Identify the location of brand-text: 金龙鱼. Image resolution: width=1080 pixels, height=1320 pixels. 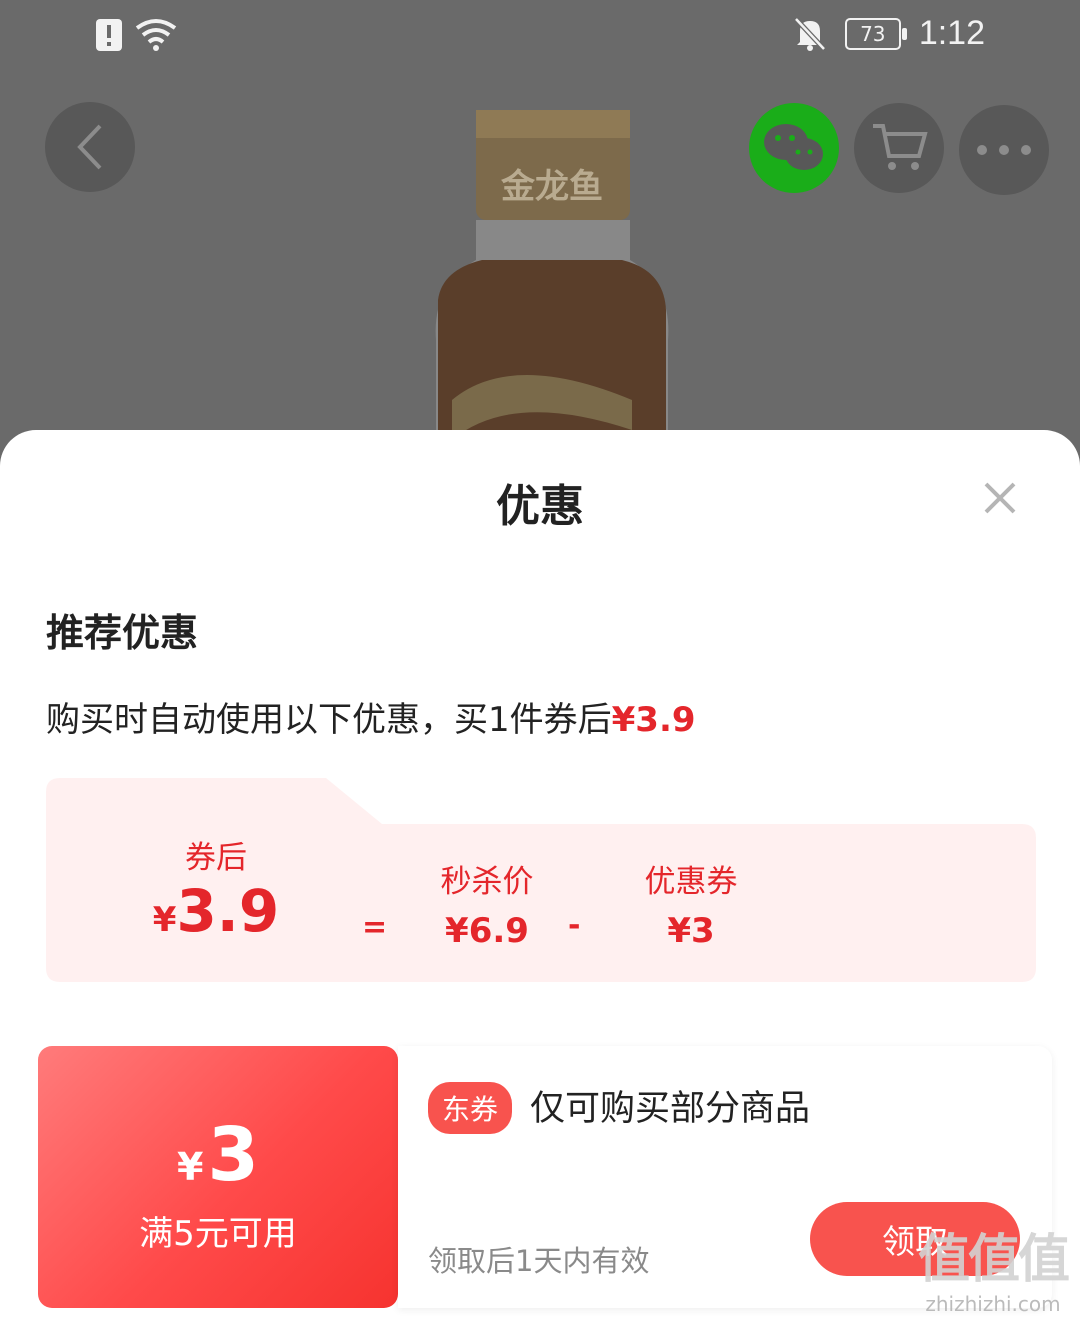
(551, 187).